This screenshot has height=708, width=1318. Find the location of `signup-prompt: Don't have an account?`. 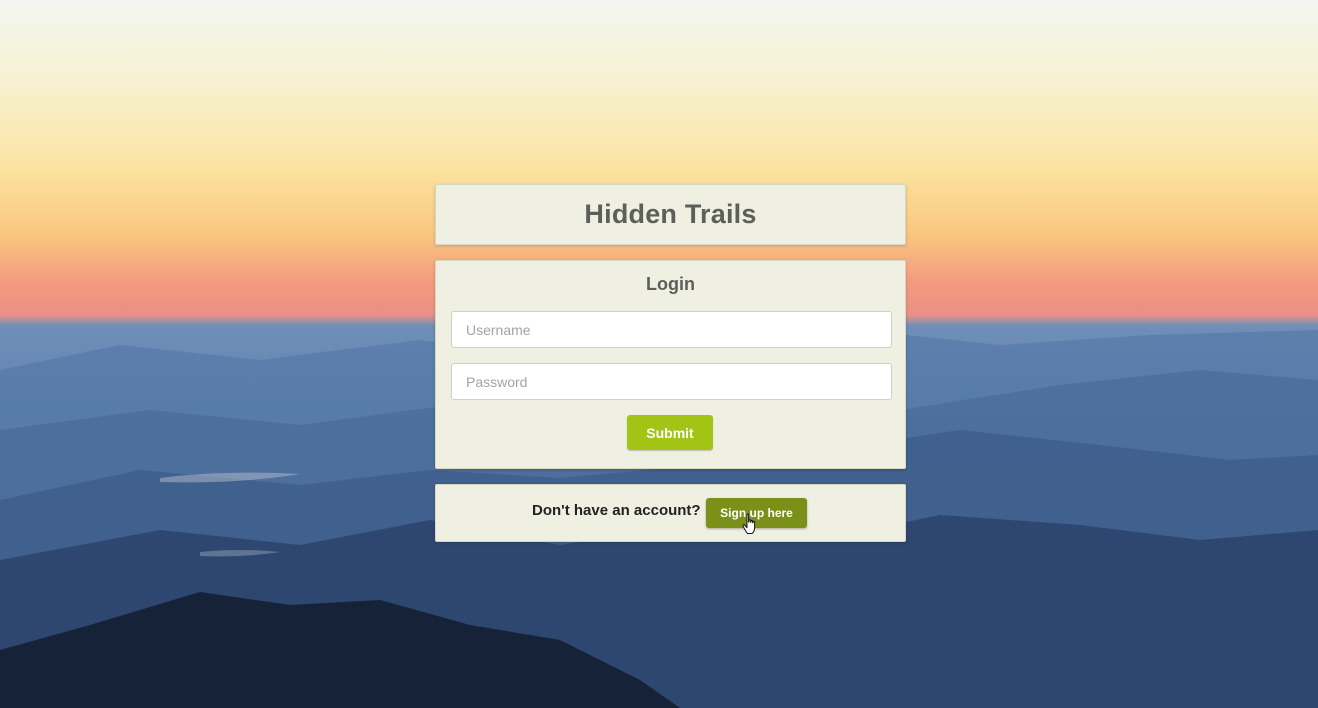

signup-prompt: Don't have an account? is located at coordinates (616, 510).